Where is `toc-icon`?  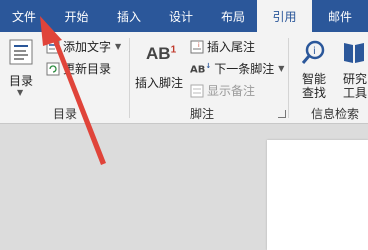 toc-icon is located at coordinates (21, 52).